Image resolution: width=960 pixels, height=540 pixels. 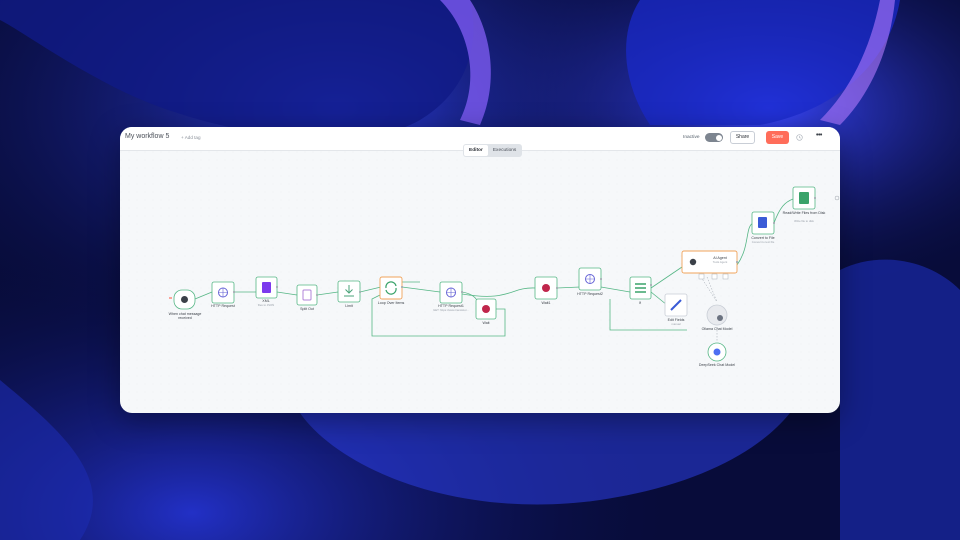 I want to click on node-deepseek-chat-model, so click(x=717, y=352).